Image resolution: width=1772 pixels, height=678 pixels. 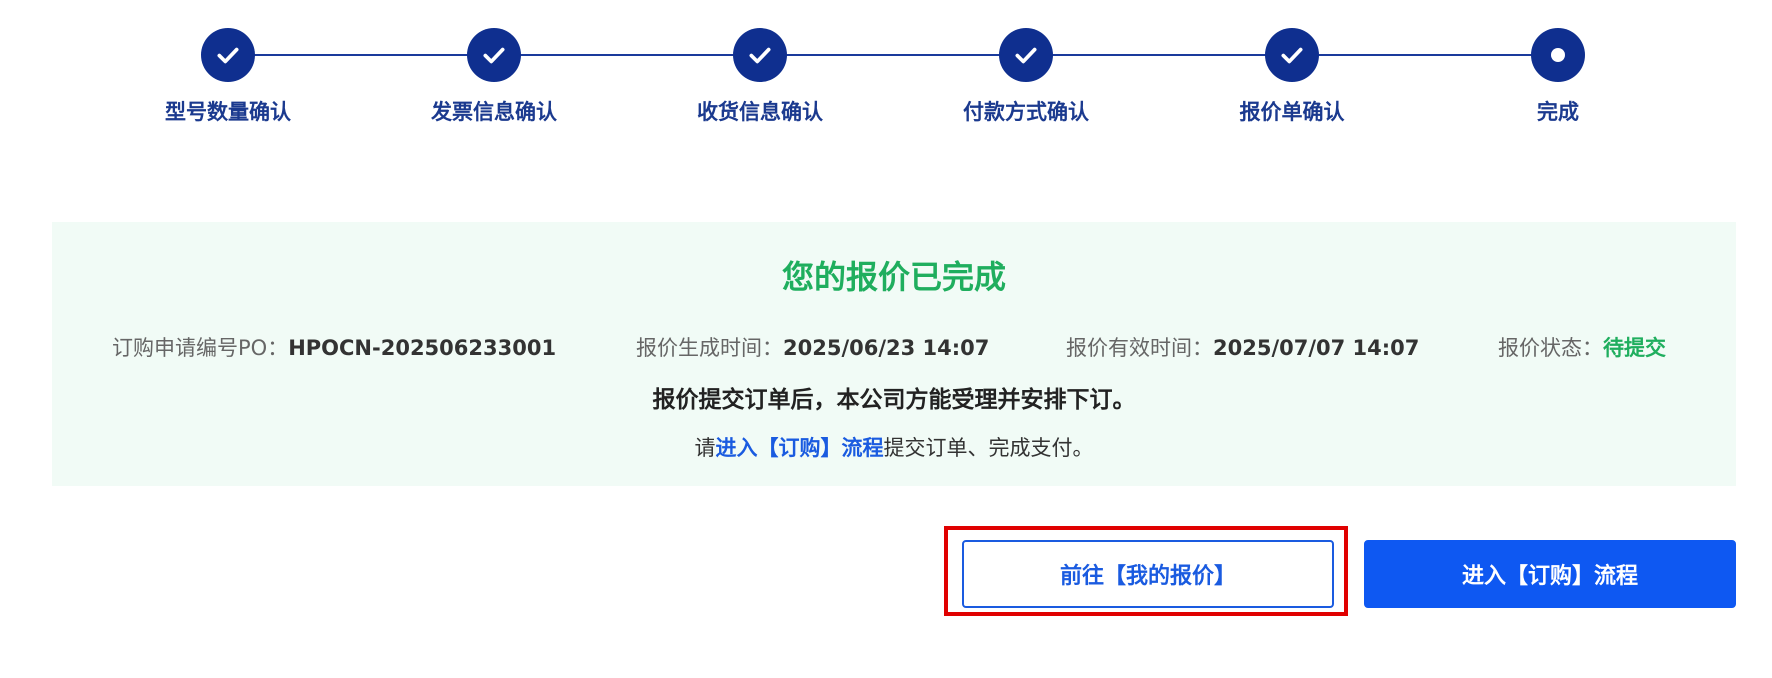 I want to click on enter-order-link: 进入【订购】流程, so click(x=800, y=448).